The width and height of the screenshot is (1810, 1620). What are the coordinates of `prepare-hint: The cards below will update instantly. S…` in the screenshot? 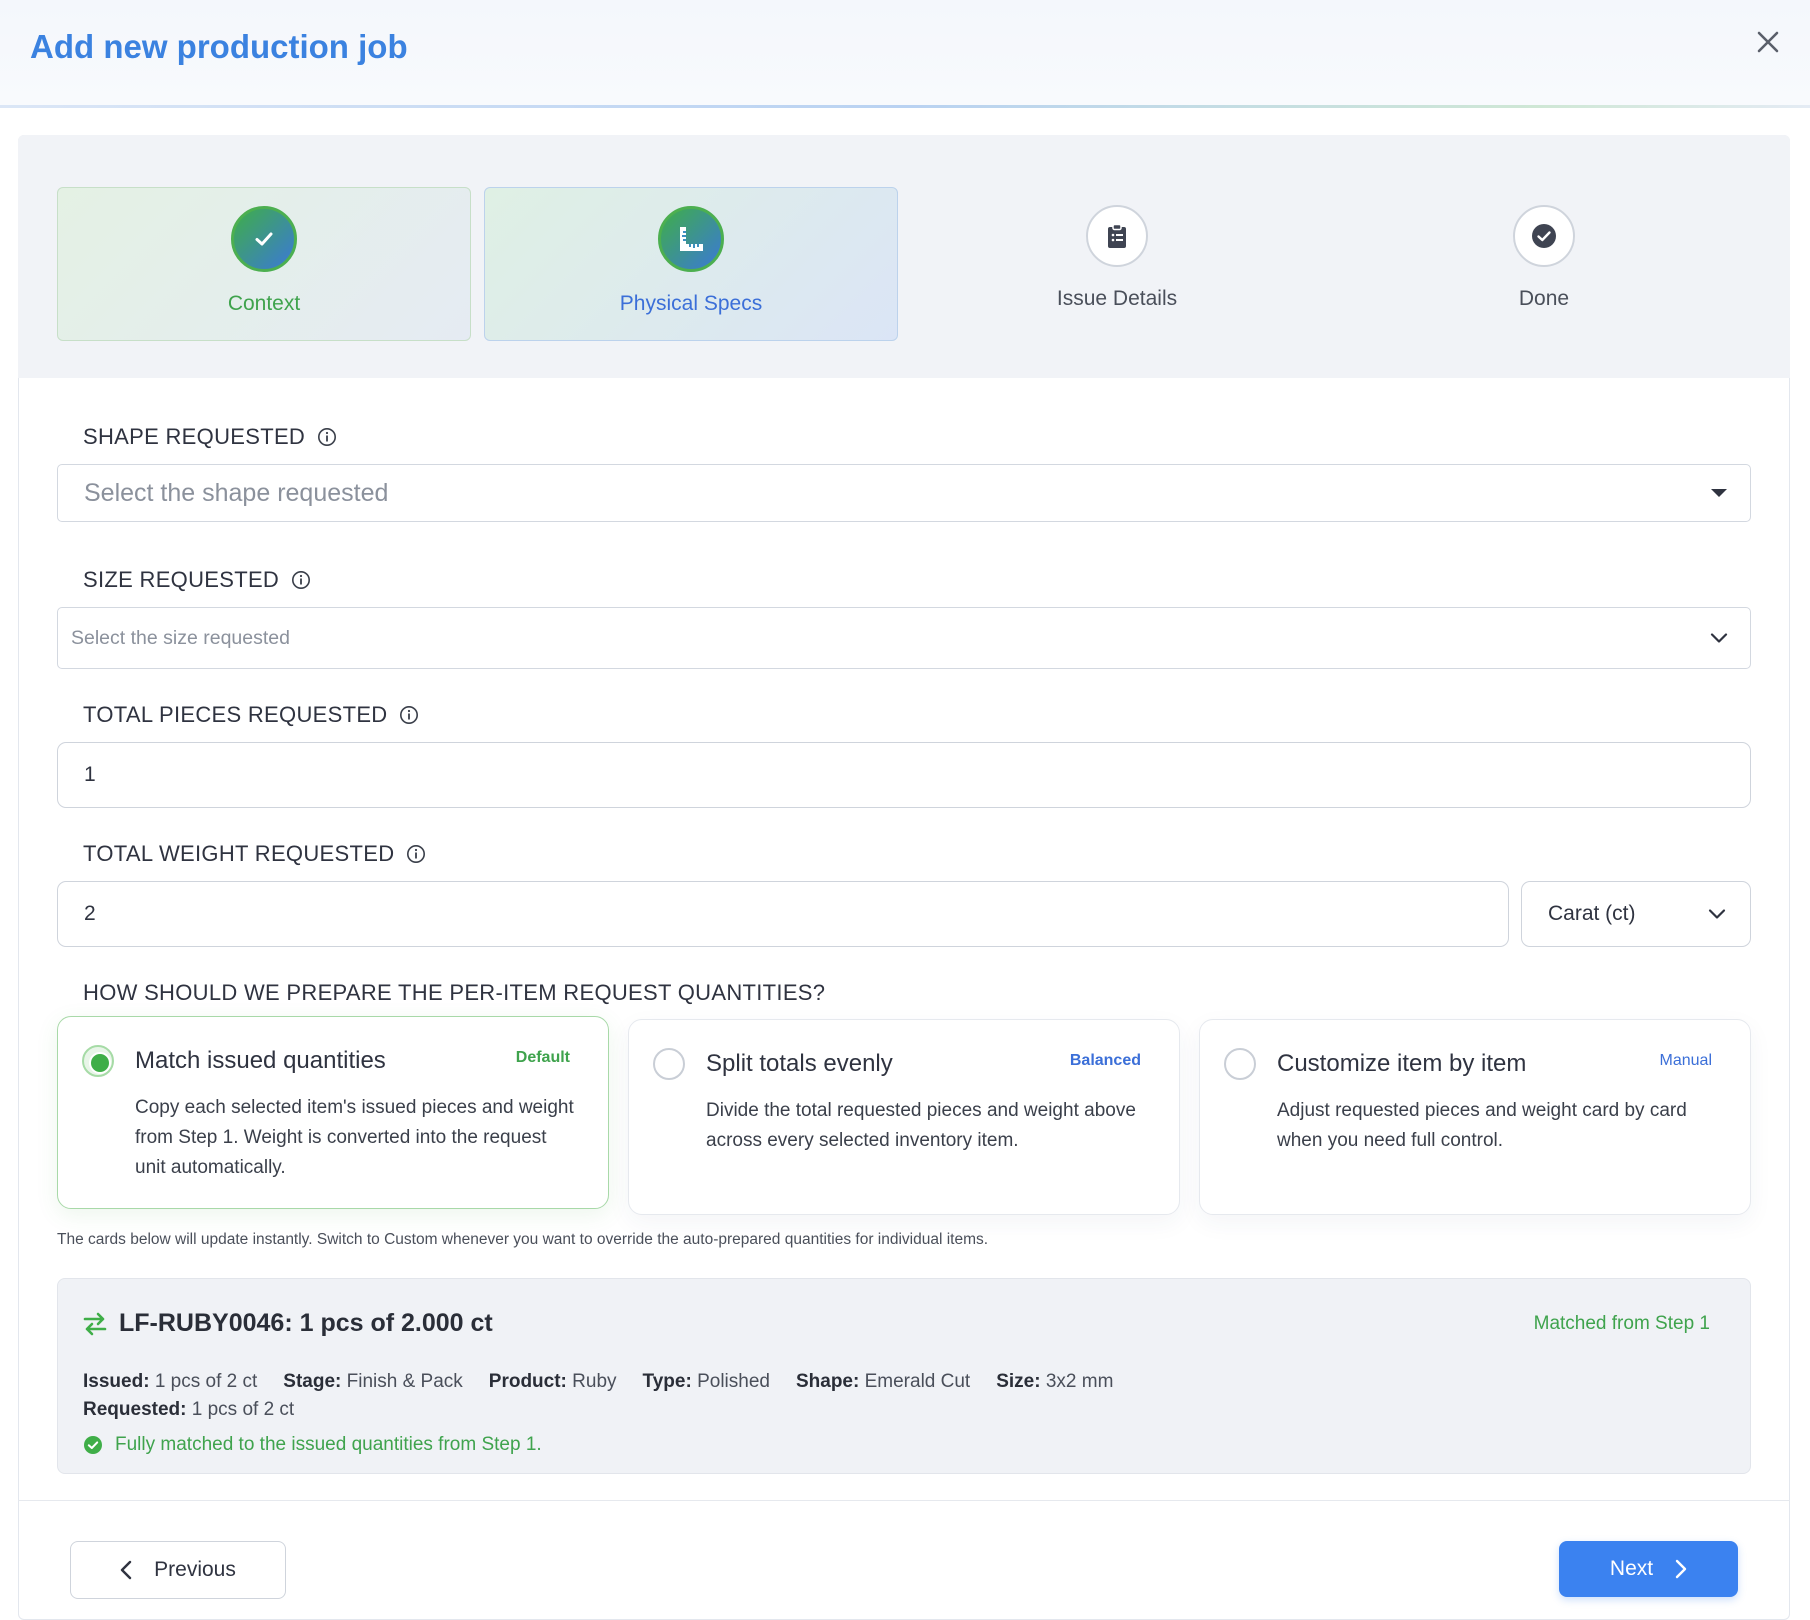 It's located at (523, 1239).